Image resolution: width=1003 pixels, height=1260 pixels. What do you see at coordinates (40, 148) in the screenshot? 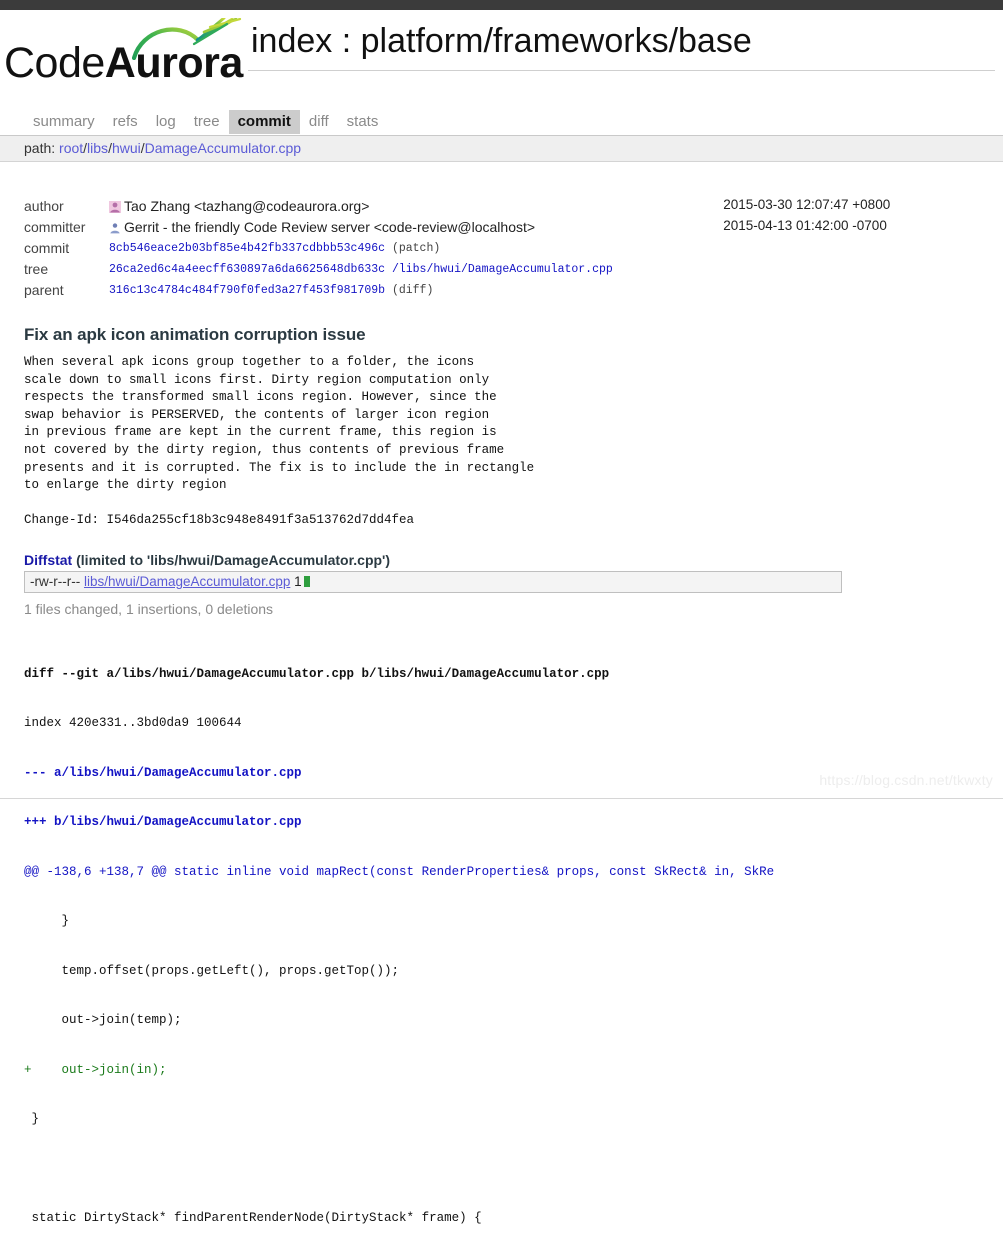
I see `breadcrumb-label: path:` at bounding box center [40, 148].